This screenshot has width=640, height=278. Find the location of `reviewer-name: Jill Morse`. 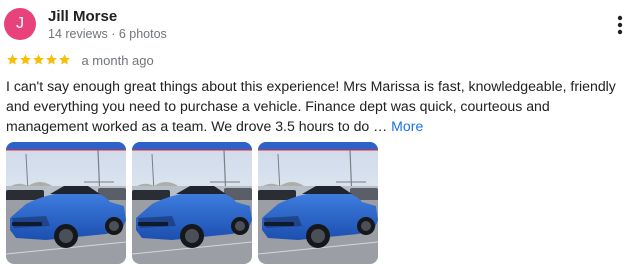

reviewer-name: Jill Morse is located at coordinates (82, 16).